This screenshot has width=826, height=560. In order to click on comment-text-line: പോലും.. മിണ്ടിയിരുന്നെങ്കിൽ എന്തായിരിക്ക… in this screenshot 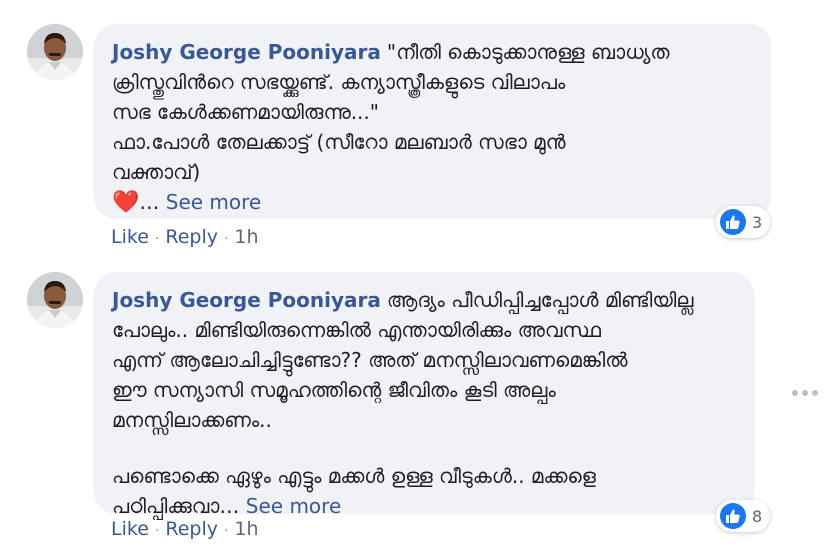, I will do `click(356, 330)`.